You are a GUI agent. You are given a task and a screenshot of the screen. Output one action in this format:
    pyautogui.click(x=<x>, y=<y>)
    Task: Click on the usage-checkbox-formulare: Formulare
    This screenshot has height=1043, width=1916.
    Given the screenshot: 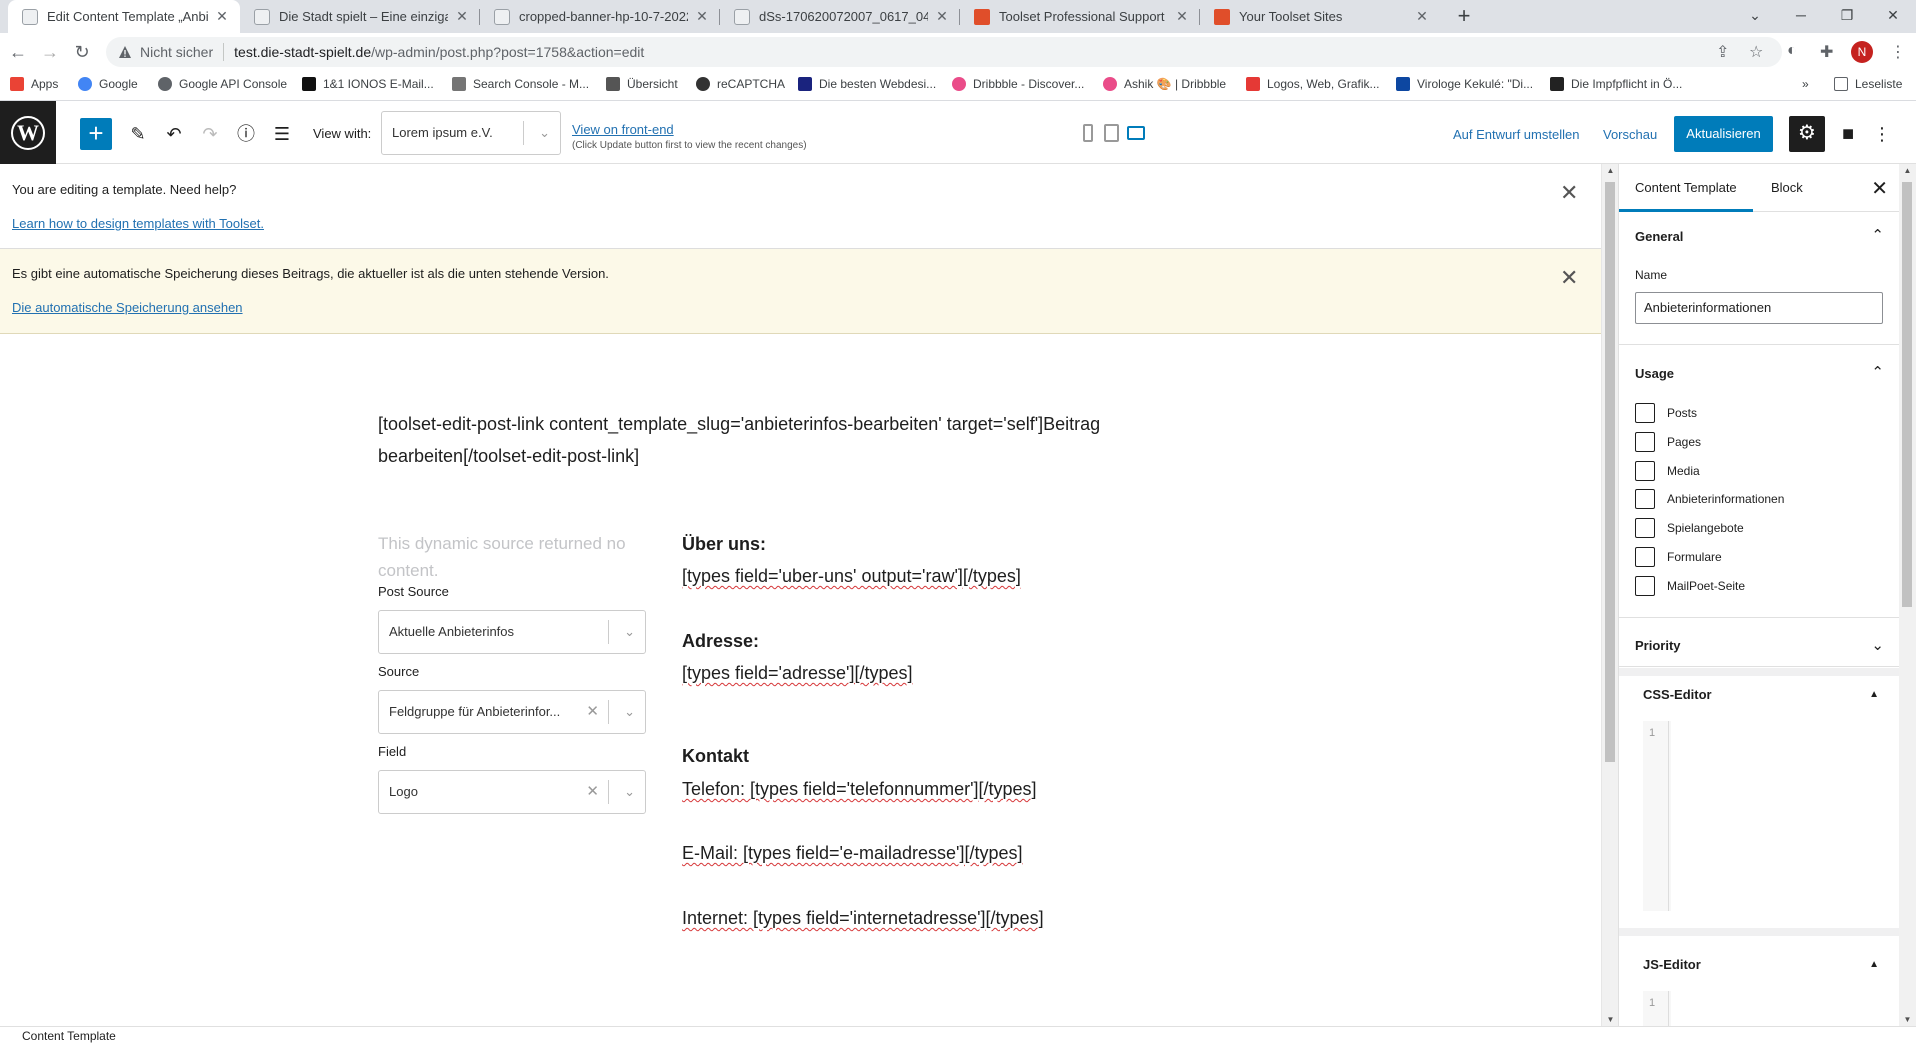 What is the action you would take?
    pyautogui.click(x=1678, y=557)
    